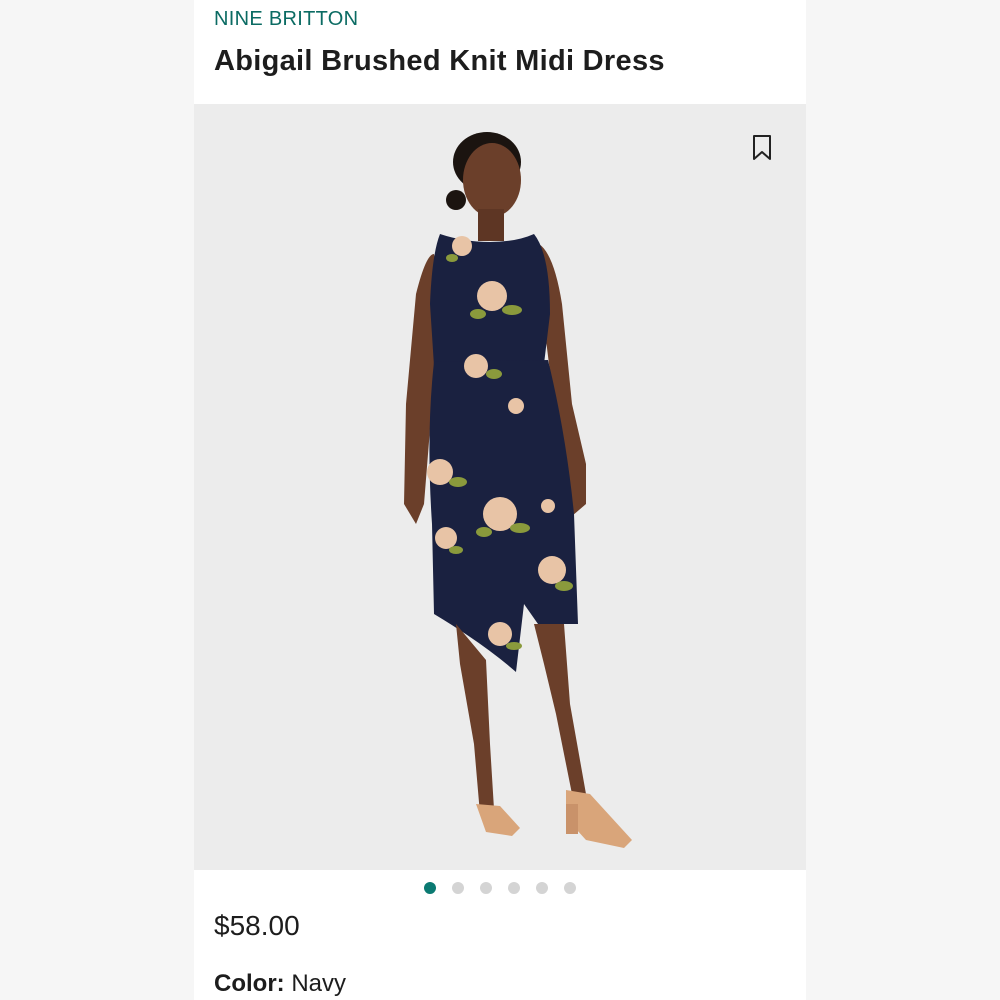  Describe the element at coordinates (249, 983) in the screenshot. I see `color-label: Color:` at that location.